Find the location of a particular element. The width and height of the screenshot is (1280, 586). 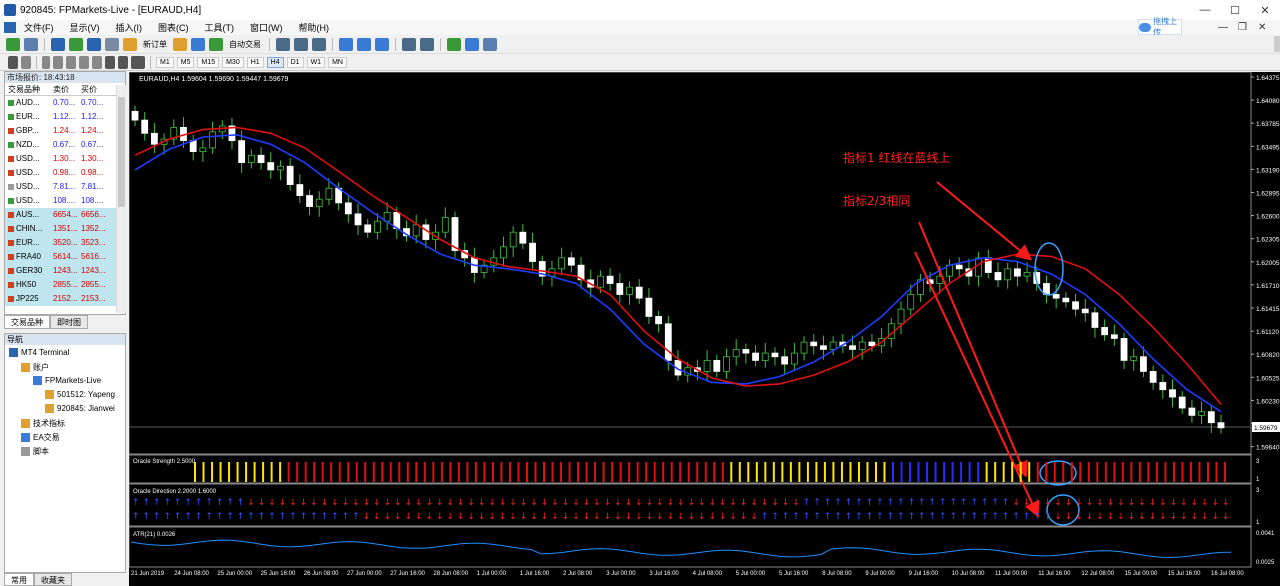

navigator-item: 技术指标 is located at coordinates (43, 423).